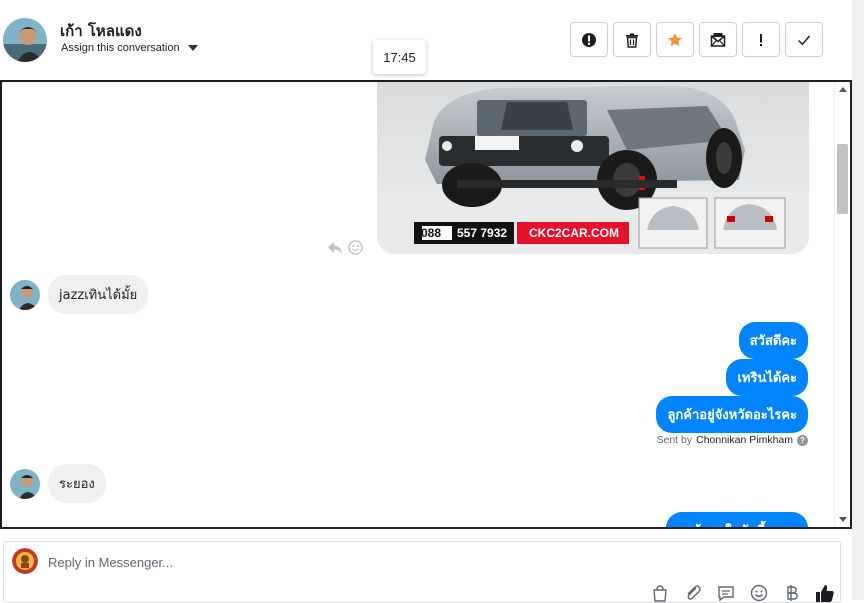 This screenshot has height=603, width=864. Describe the element at coordinates (843, 519) in the screenshot. I see `scroll-down-arrow-icon` at that location.